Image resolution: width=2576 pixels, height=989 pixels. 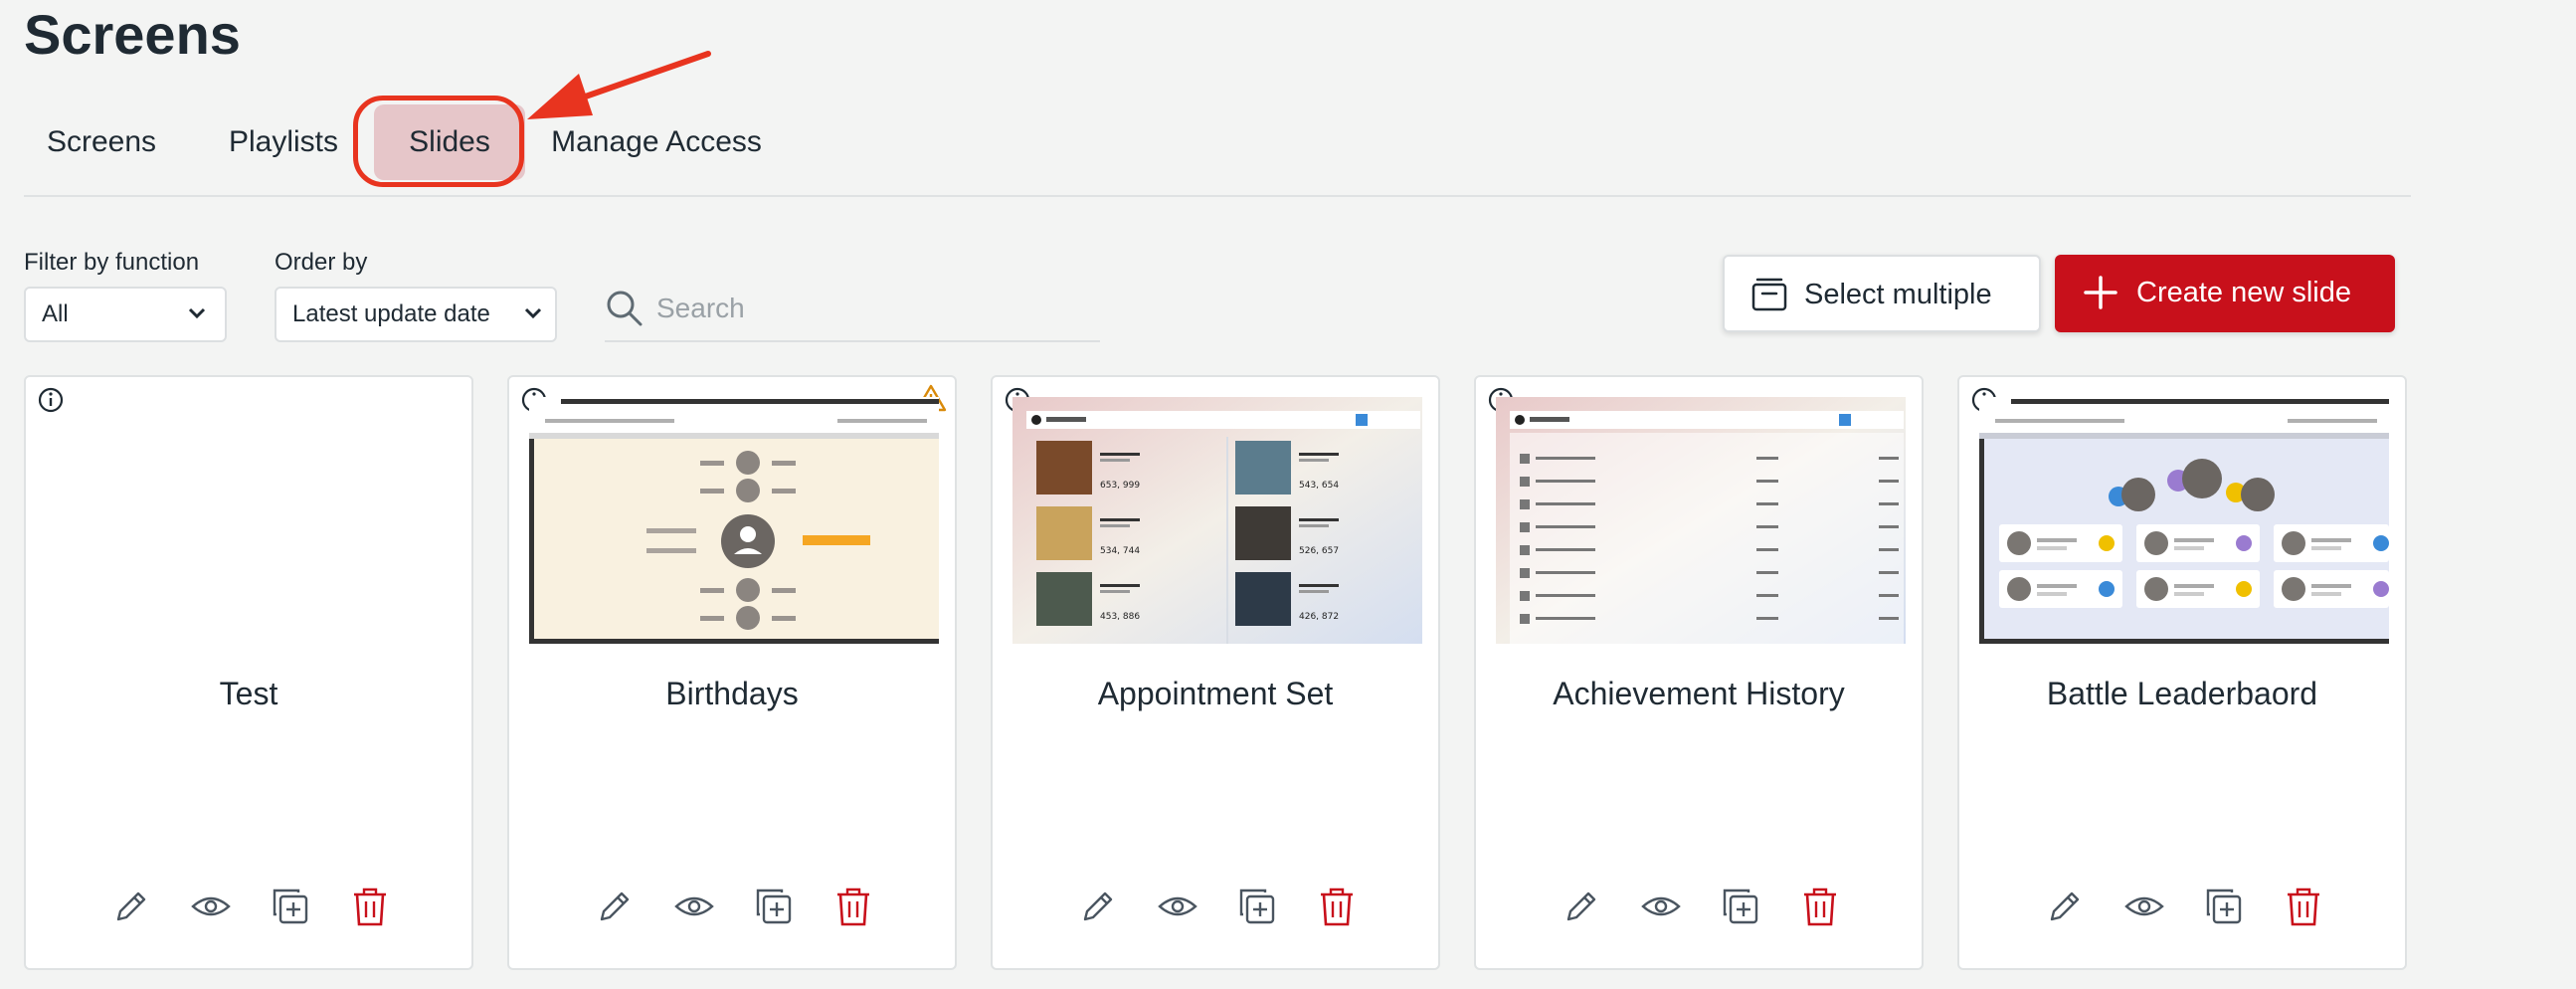 I want to click on select-multiple-icon, so click(x=1769, y=295).